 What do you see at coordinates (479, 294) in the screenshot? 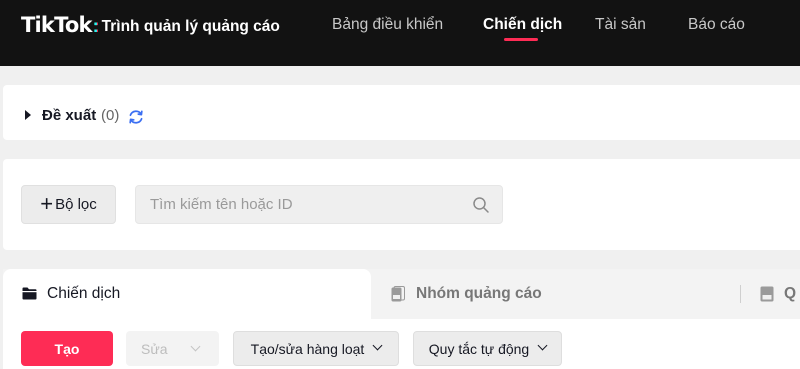
I see `tab-ad-group: Nhóm quảng cáo` at bounding box center [479, 294].